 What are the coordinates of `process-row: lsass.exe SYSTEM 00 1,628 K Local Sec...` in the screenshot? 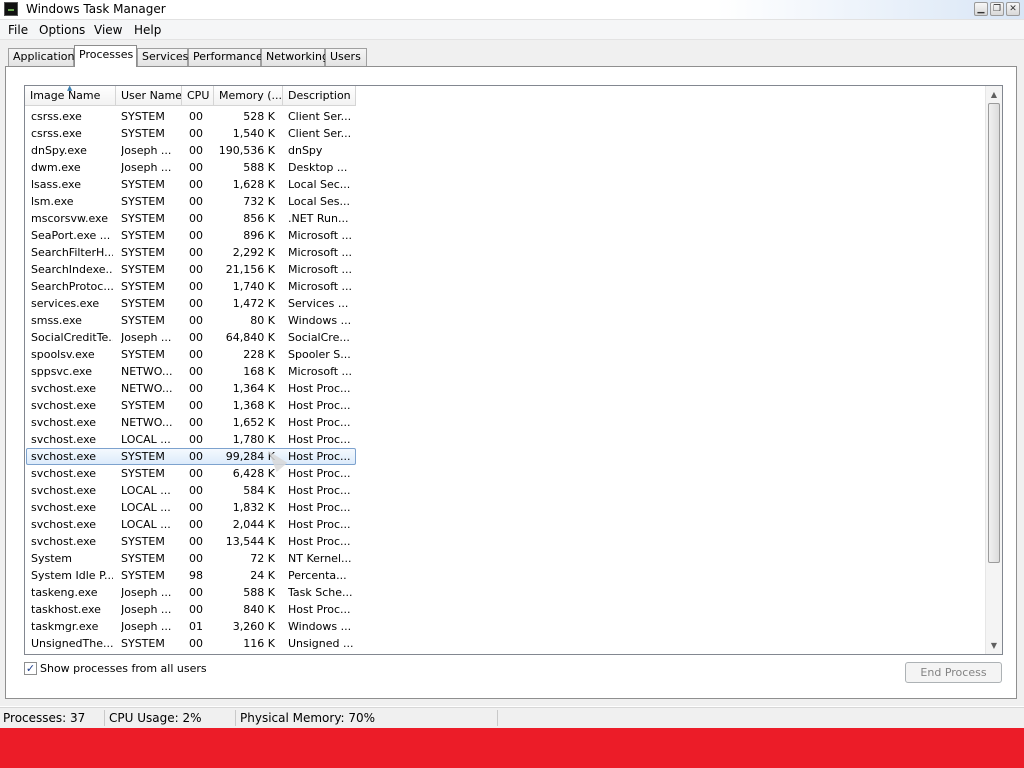 It's located at (505, 184).